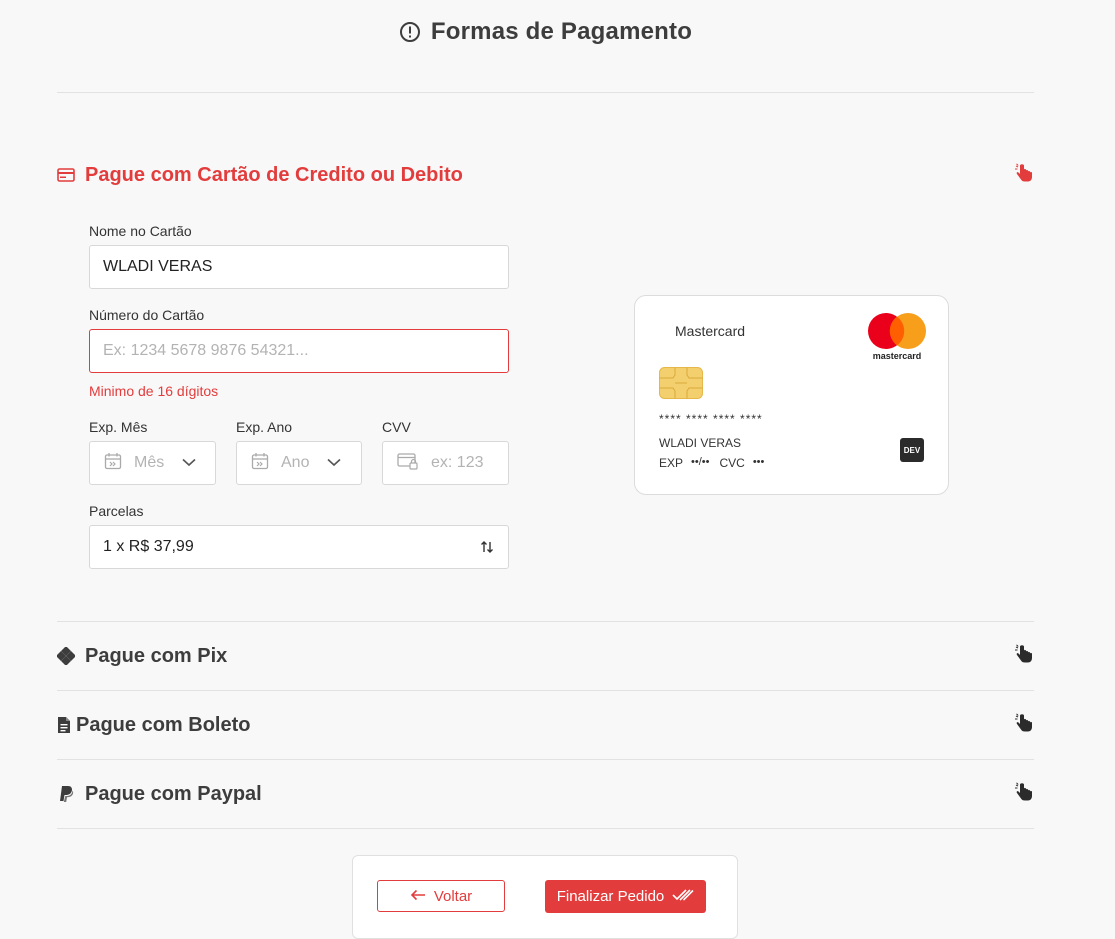 The image size is (1115, 939). I want to click on card-preview-exp-row: EXP ••/•• CVC •••, so click(711, 463).